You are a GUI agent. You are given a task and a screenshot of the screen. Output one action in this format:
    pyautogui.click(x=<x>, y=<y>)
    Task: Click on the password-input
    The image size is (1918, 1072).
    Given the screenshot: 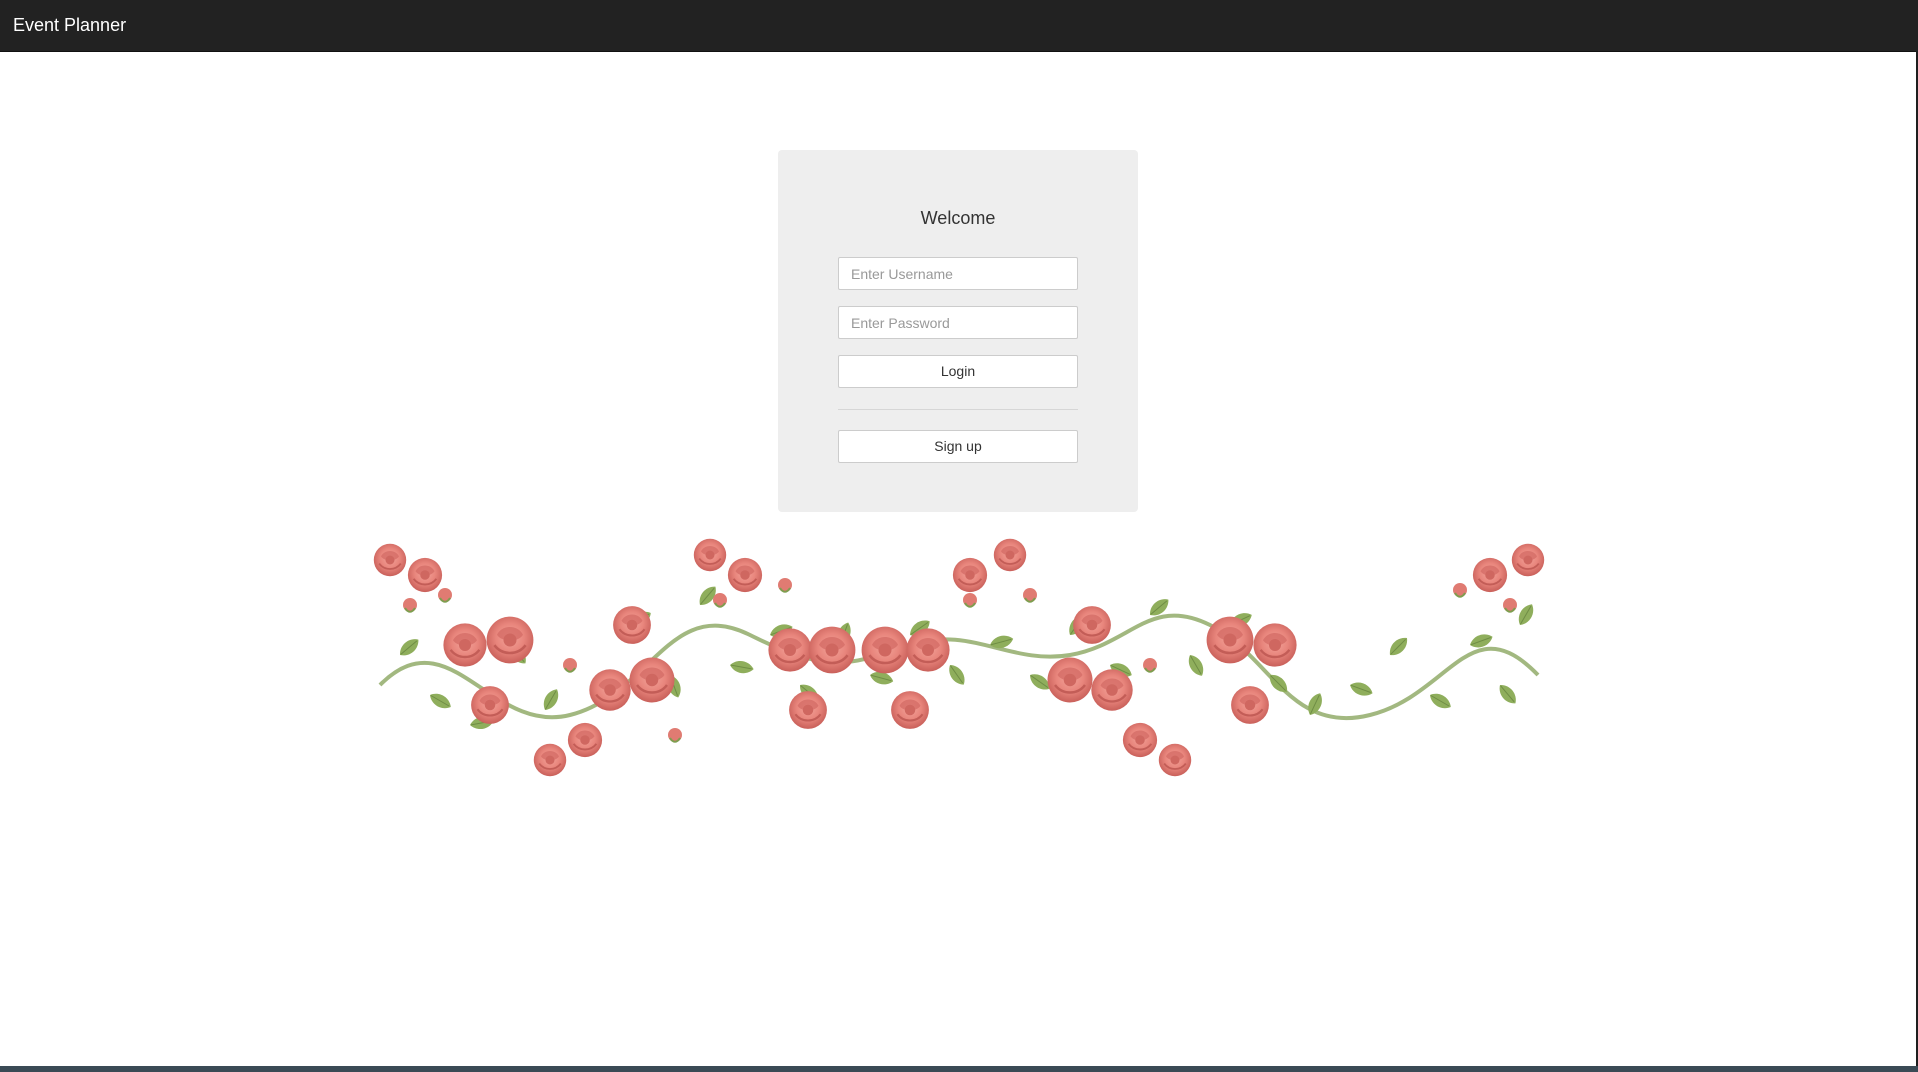 What is the action you would take?
    pyautogui.click(x=958, y=322)
    